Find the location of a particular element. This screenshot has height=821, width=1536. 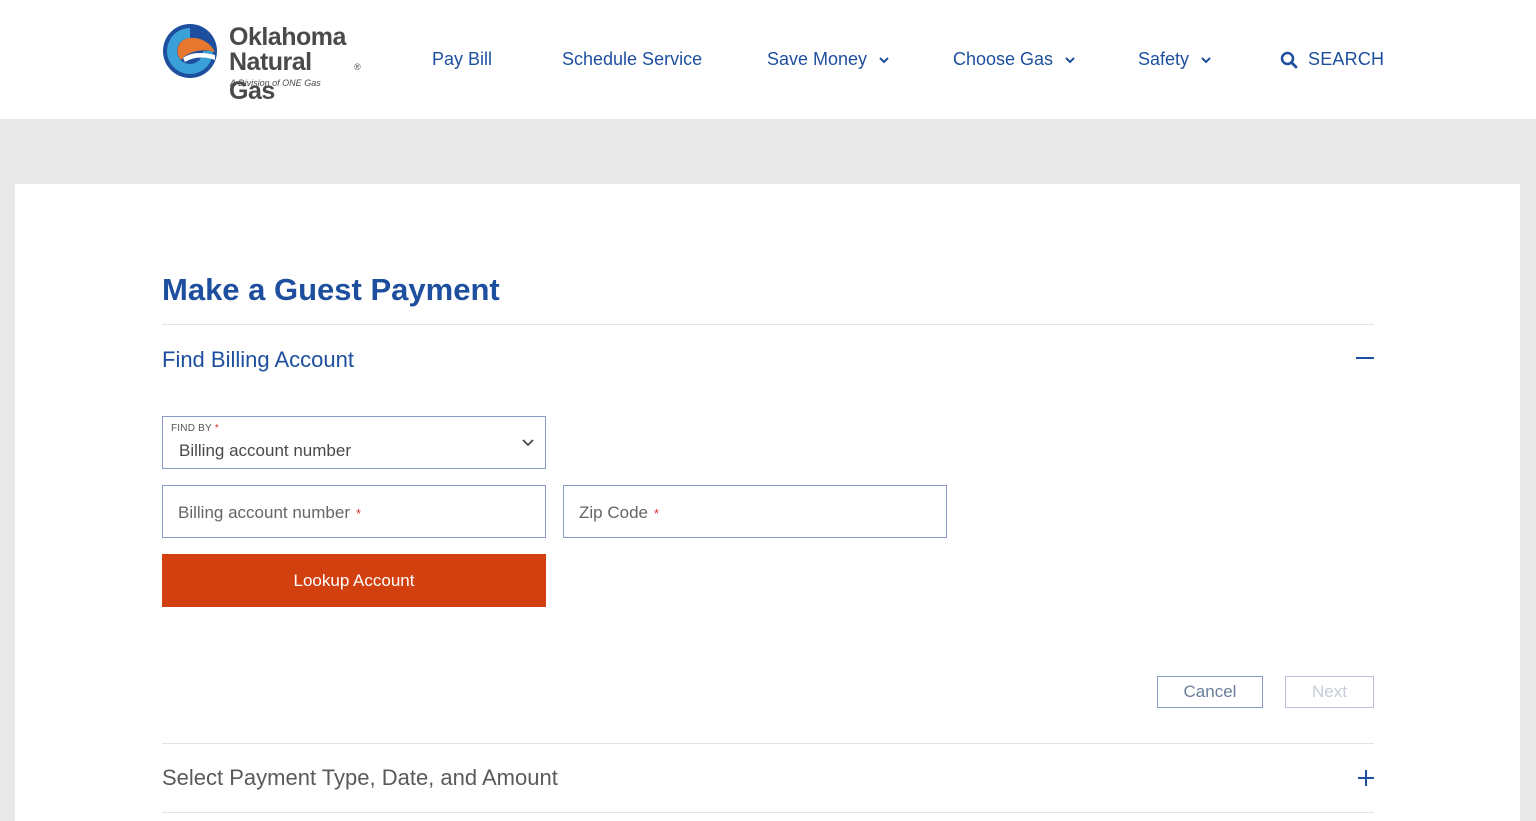

registered-mark: ® is located at coordinates (357, 67).